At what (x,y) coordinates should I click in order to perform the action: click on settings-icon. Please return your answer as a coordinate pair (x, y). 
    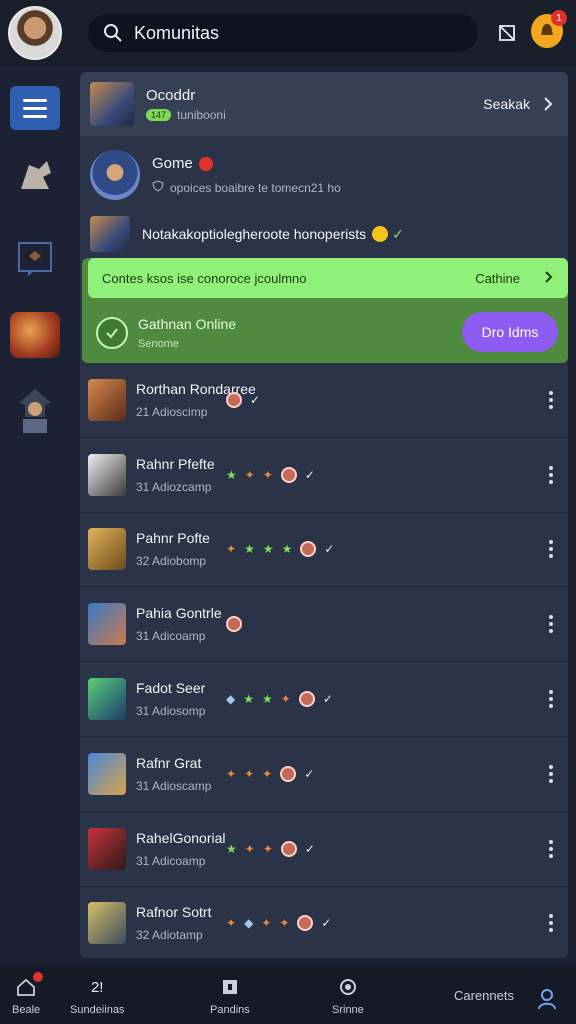
    Looking at the image, I should click on (348, 987).